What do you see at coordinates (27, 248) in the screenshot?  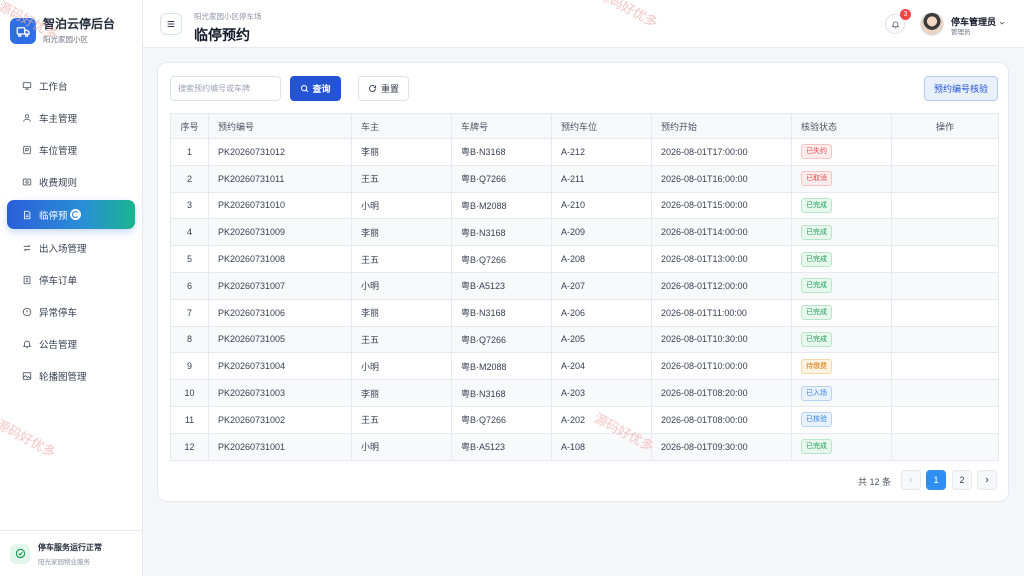 I see `swap-icon` at bounding box center [27, 248].